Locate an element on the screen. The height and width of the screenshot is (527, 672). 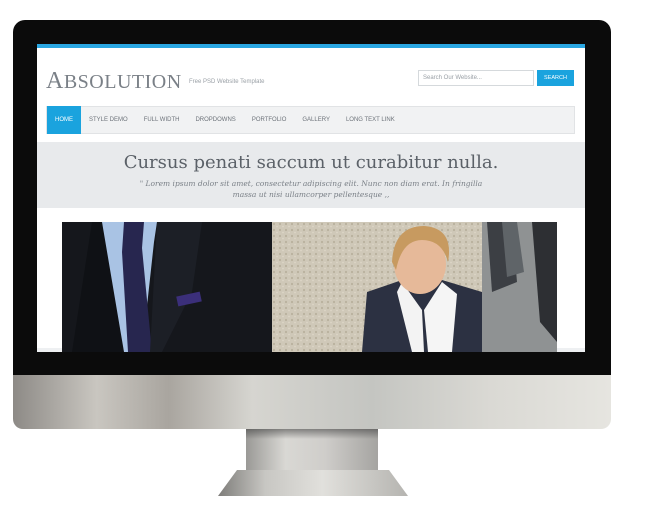
nav-item-style-demo: STYLE DEMO is located at coordinates (108, 120).